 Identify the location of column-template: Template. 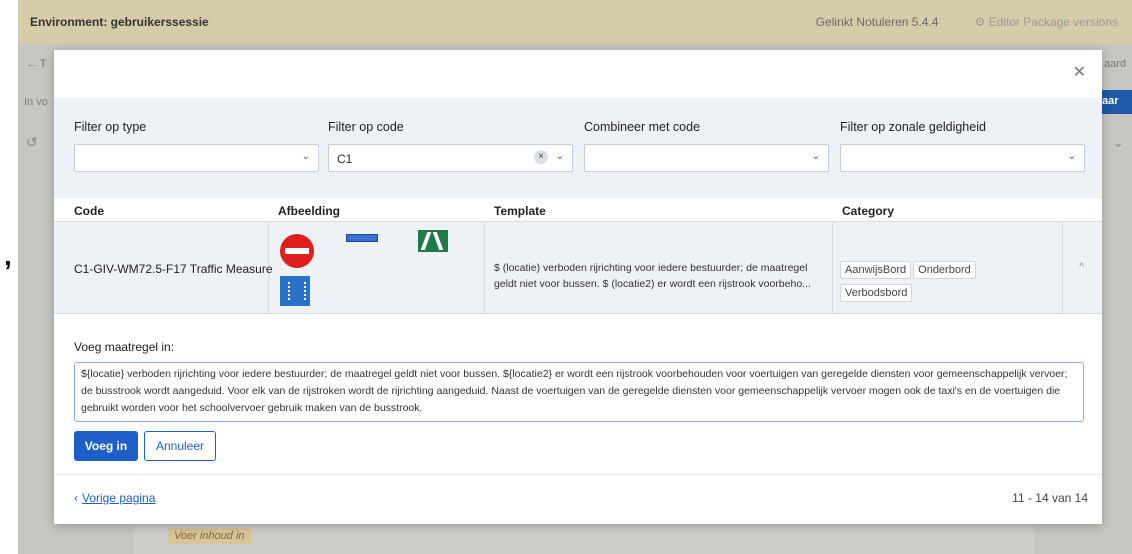
(520, 211).